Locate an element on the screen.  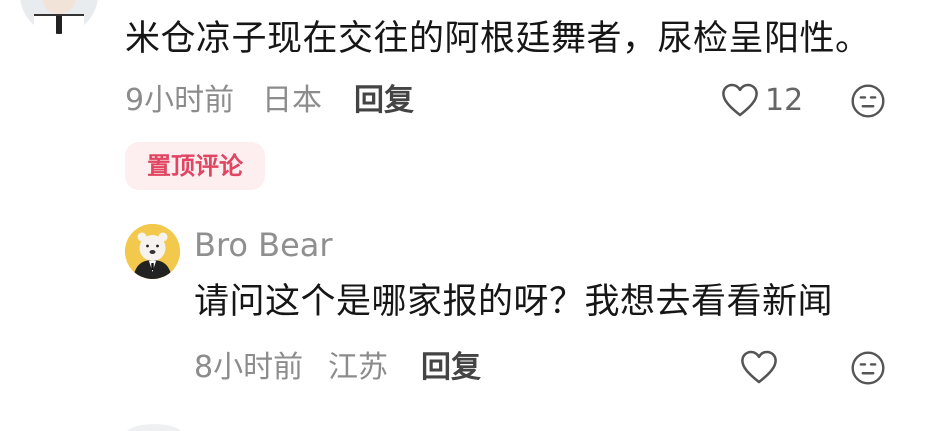
reply-location: 江苏 is located at coordinates (358, 367).